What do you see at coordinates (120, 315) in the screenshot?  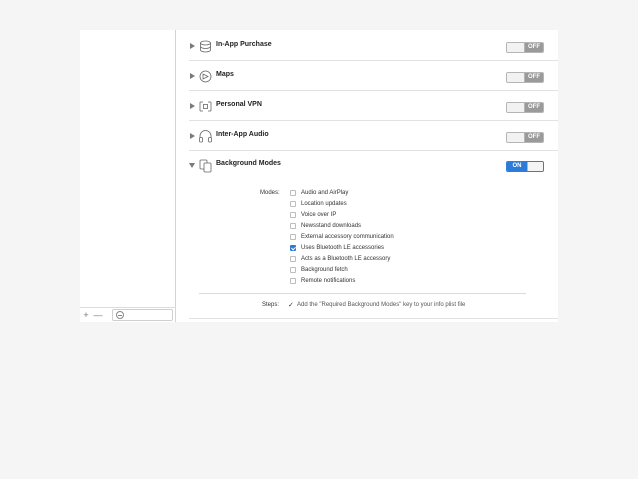 I see `filter-icon` at bounding box center [120, 315].